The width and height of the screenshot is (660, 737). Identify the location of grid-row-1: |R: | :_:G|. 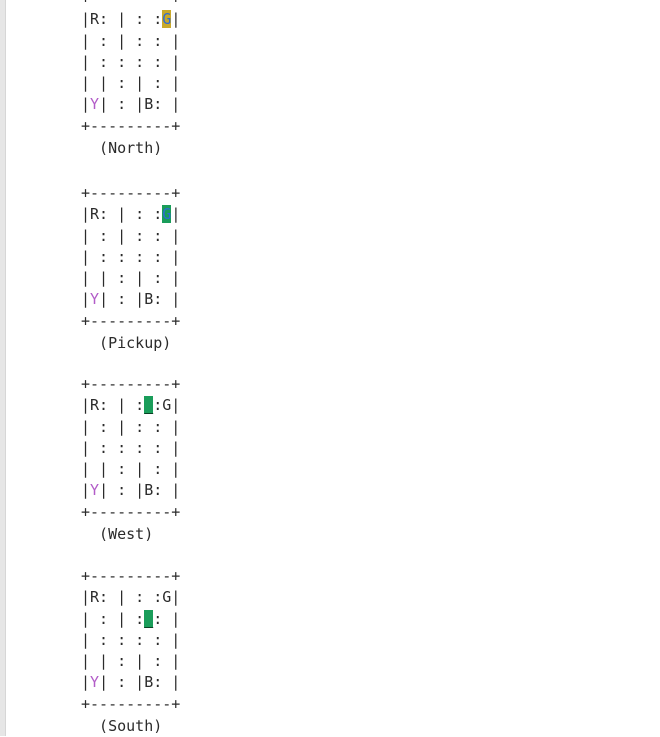
(131, 405).